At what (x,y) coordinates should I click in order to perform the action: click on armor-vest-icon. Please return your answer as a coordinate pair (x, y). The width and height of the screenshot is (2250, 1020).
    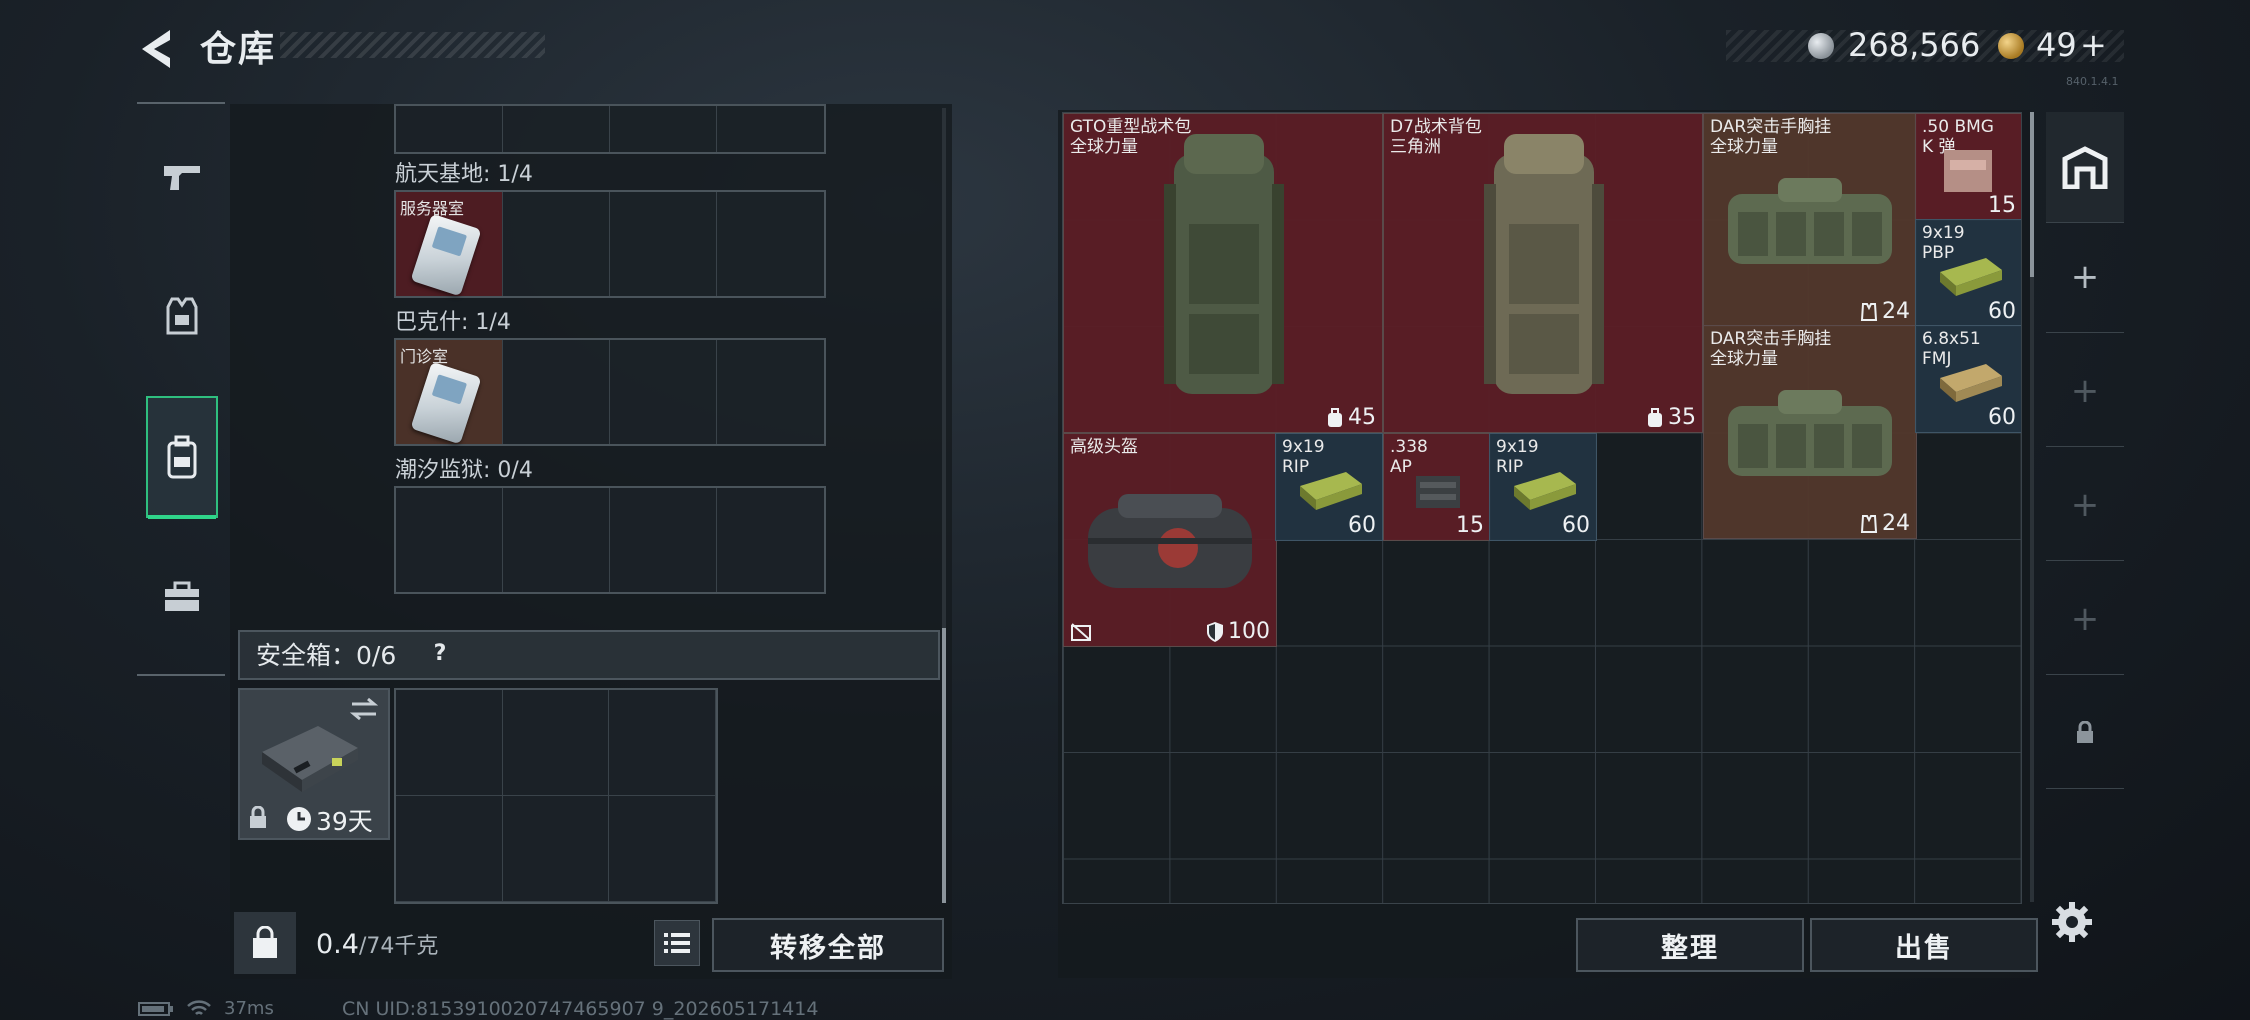
    Looking at the image, I should click on (182, 316).